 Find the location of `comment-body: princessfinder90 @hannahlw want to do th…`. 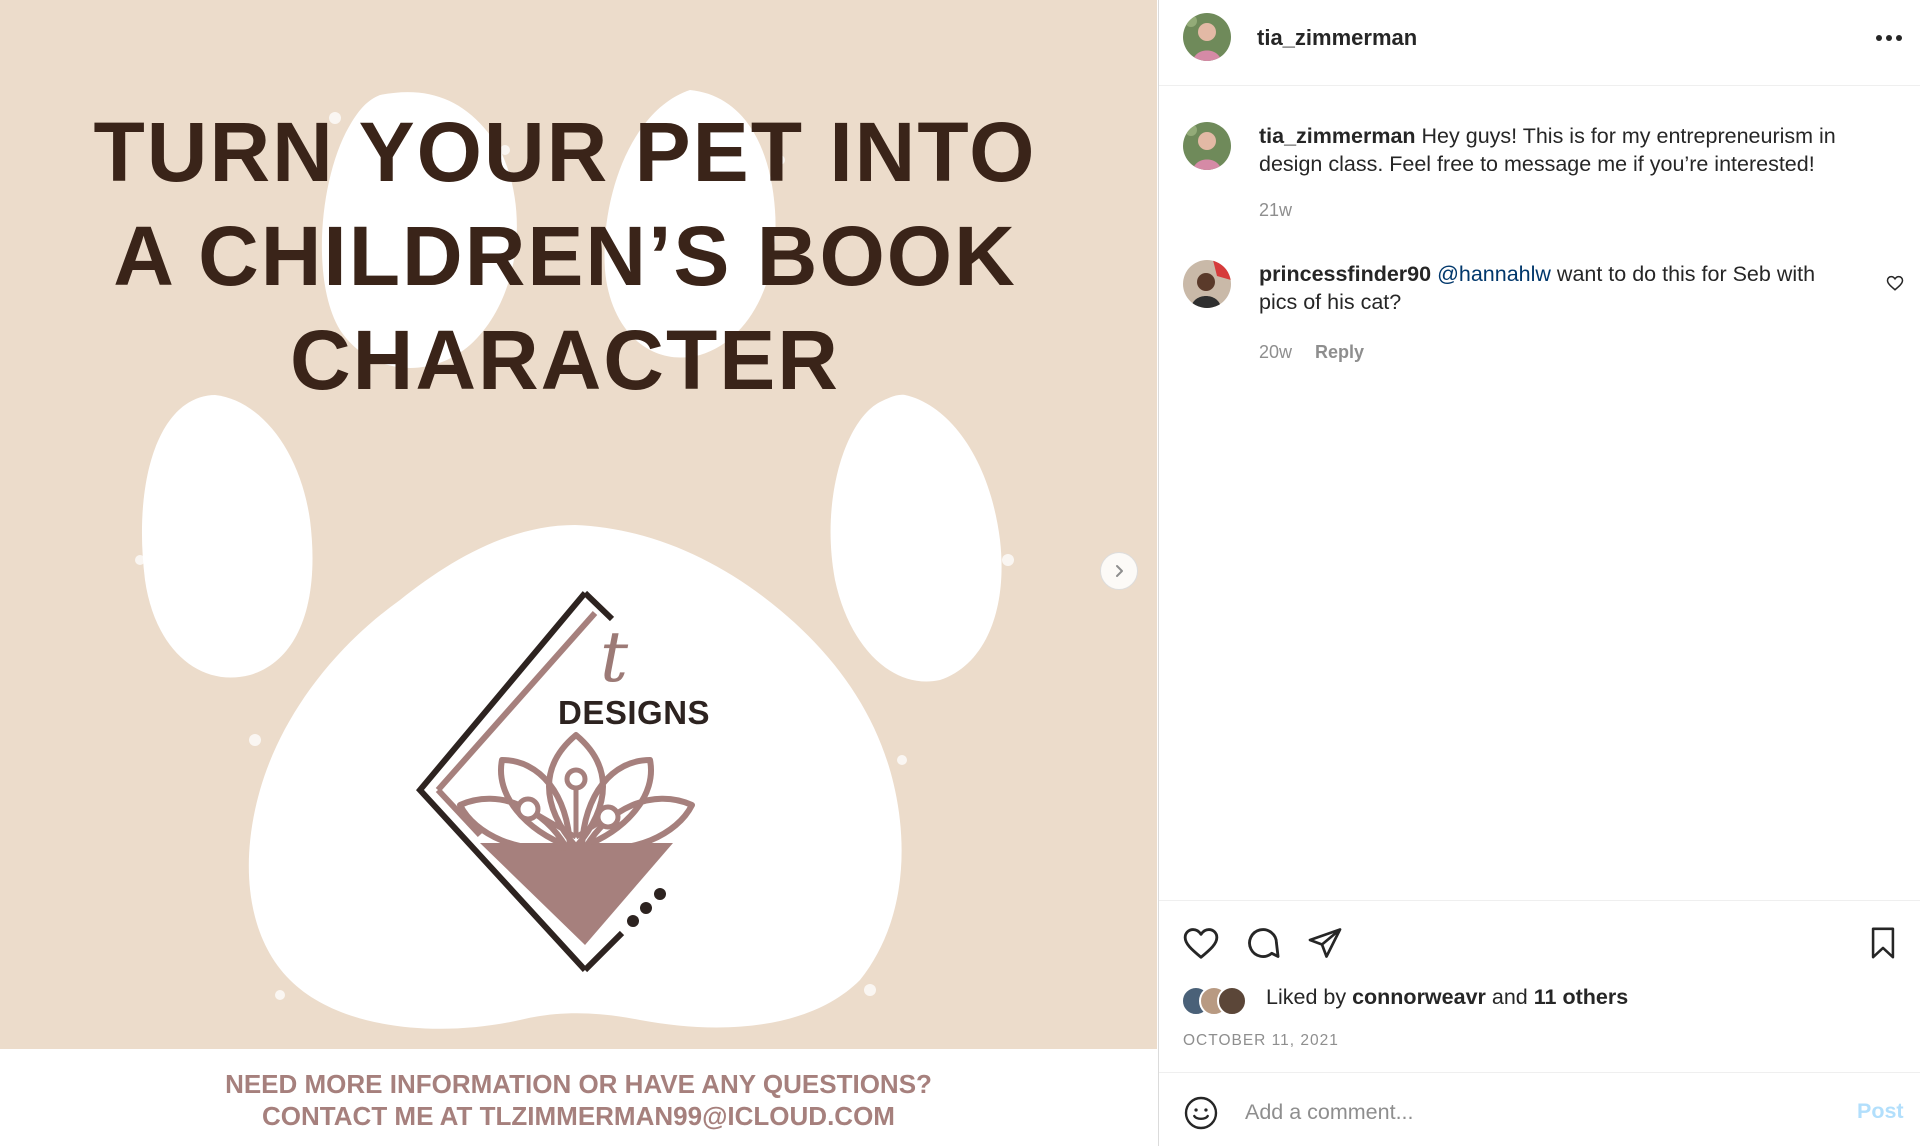

comment-body: princessfinder90 @hannahlw want to do th… is located at coordinates (1559, 288).